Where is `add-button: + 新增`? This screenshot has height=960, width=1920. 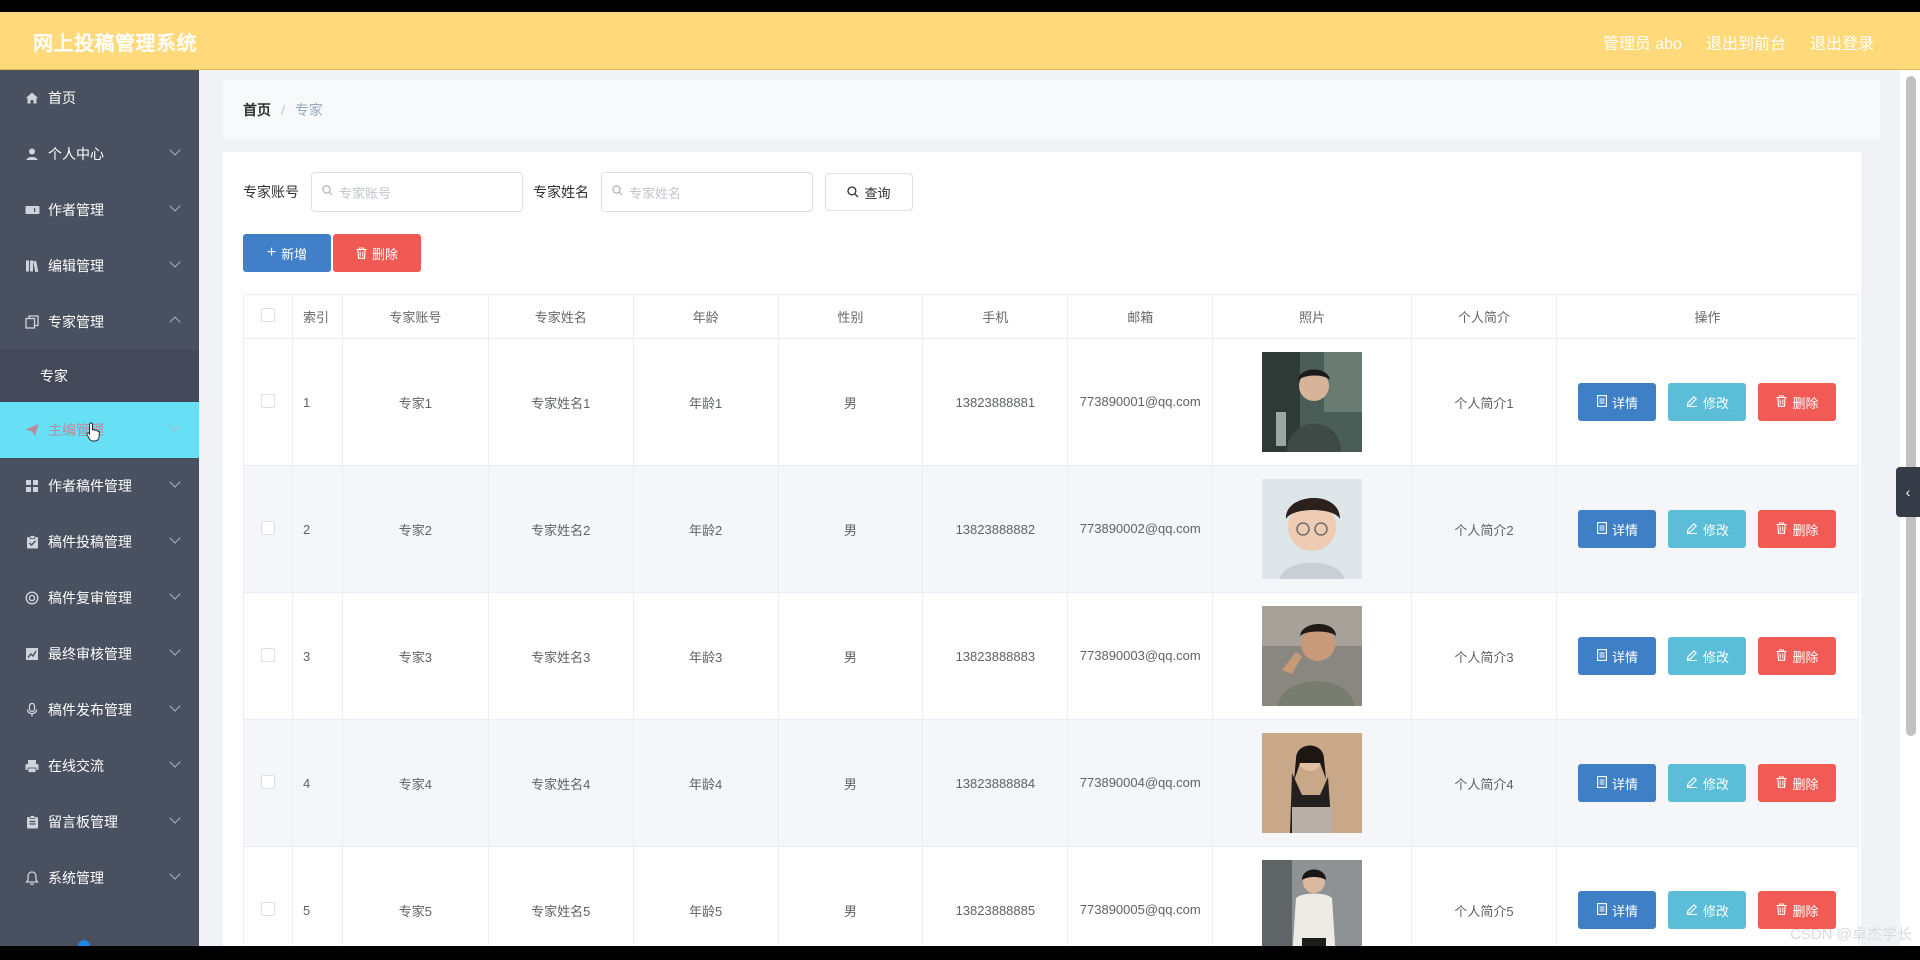 add-button: + 新增 is located at coordinates (287, 253).